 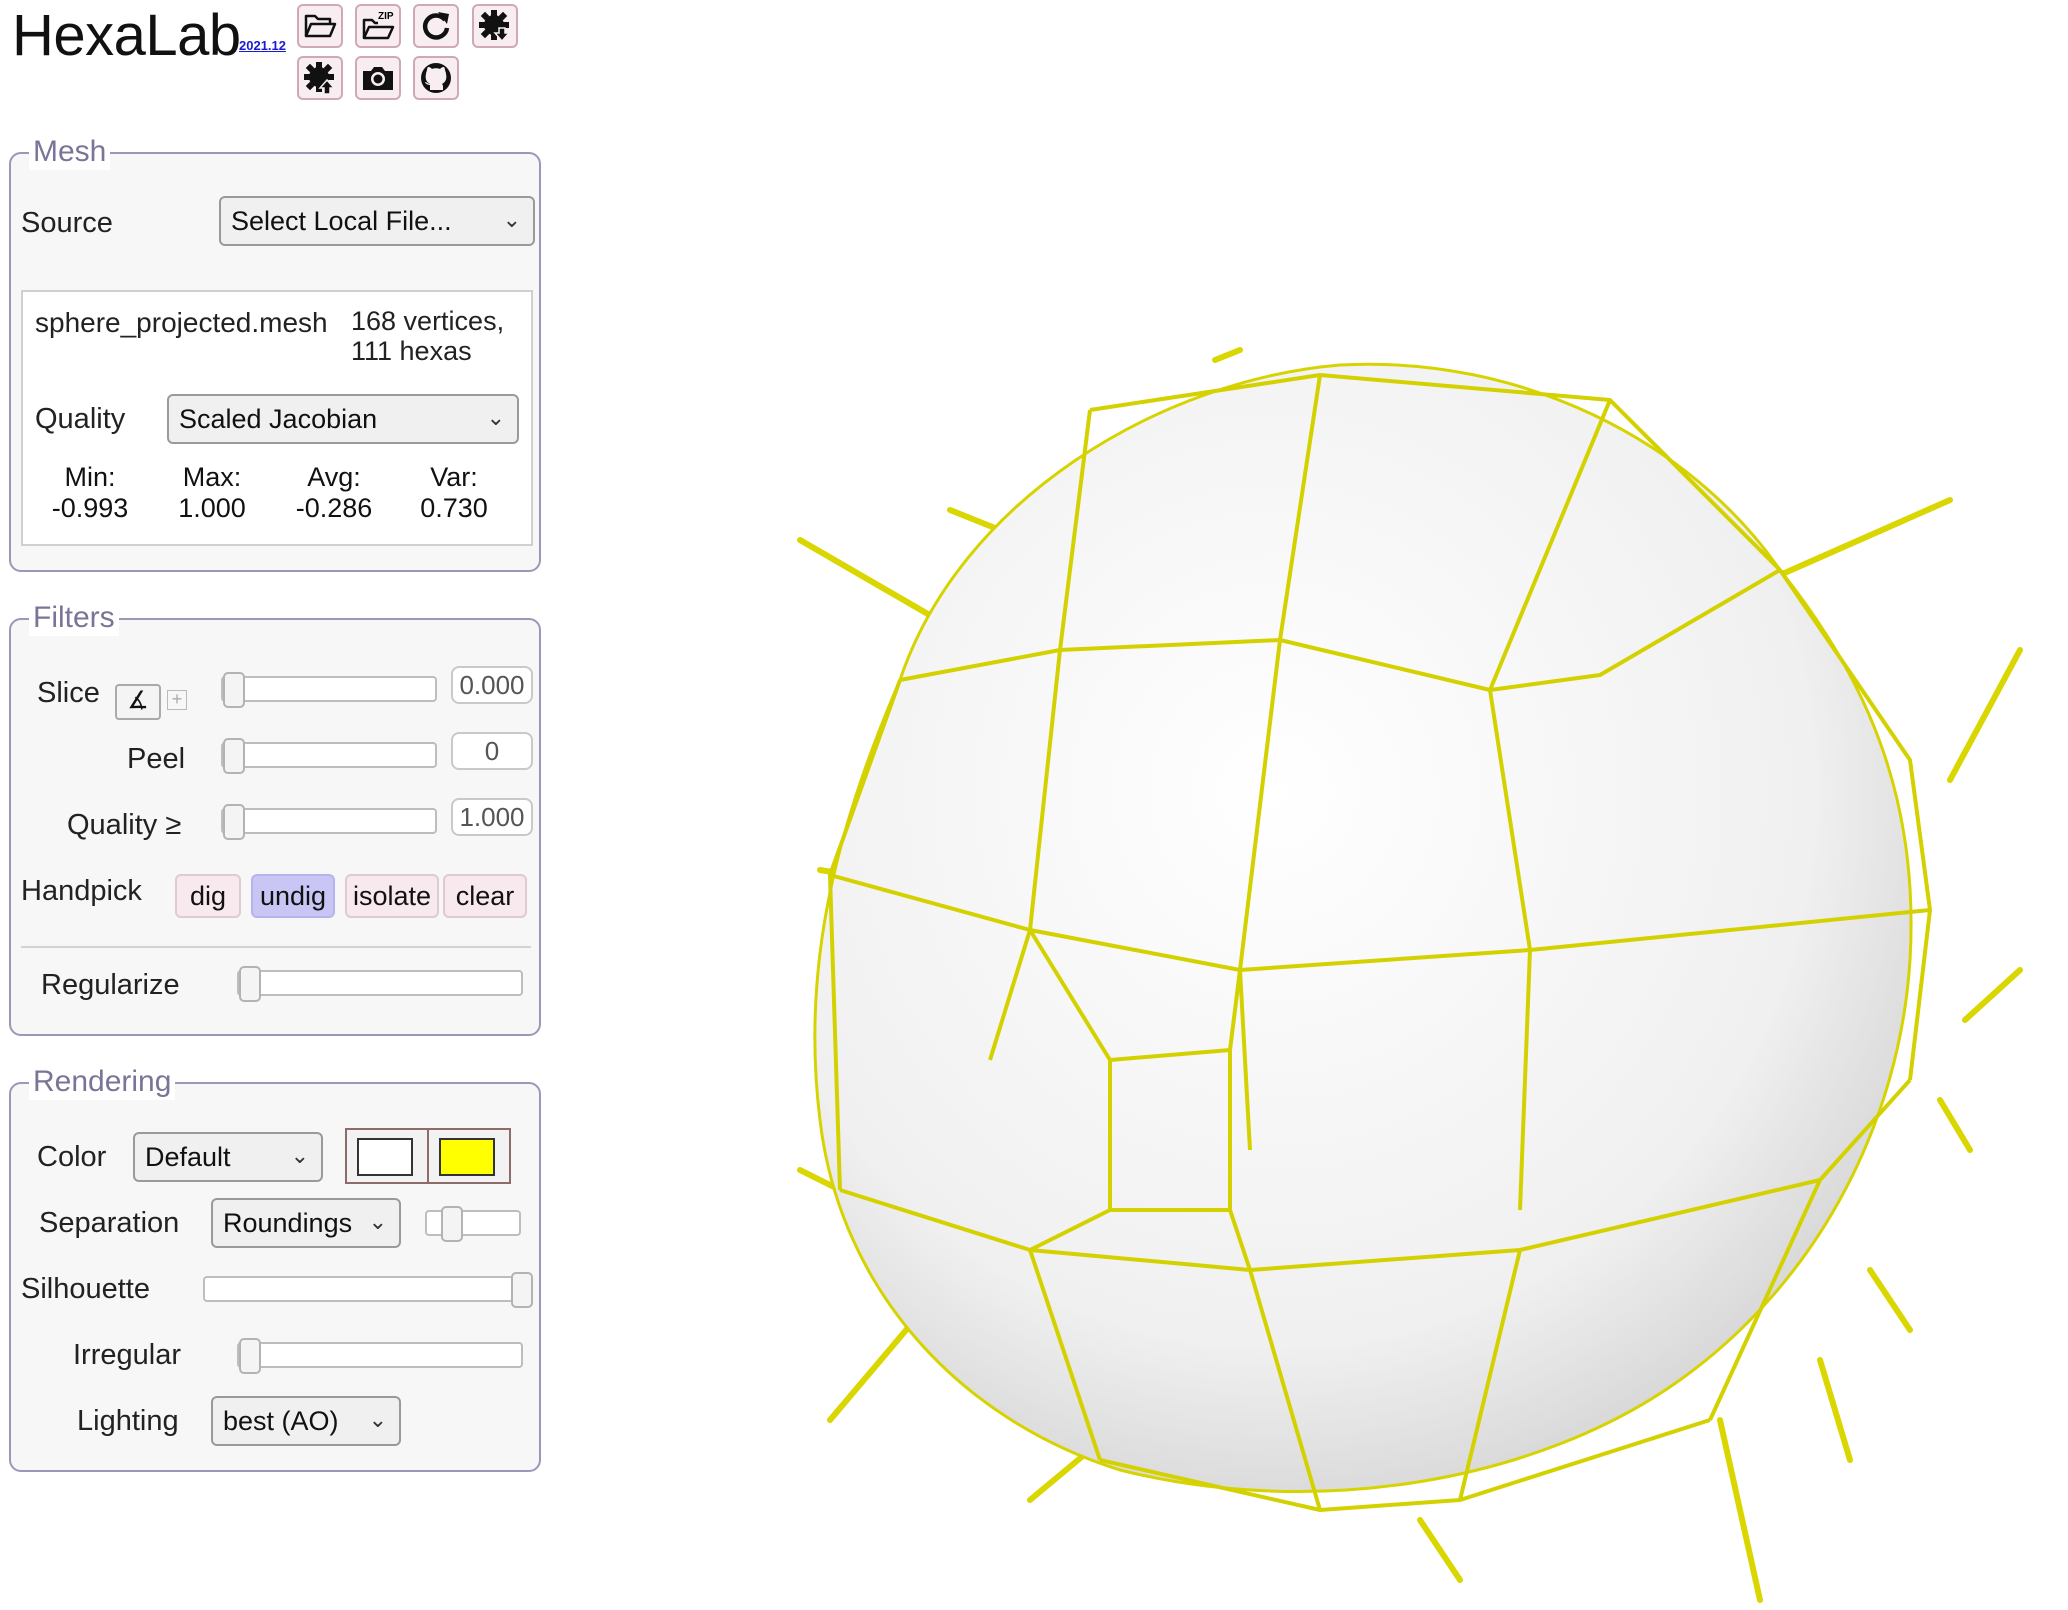 I want to click on app-title: HexaLab, so click(x=126, y=35).